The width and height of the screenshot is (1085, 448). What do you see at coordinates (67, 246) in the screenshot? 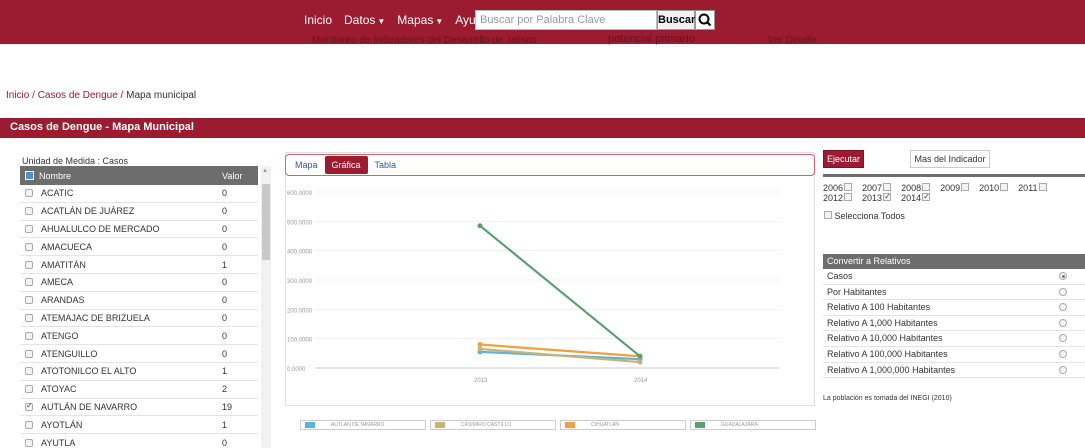
I see `row-name: AMACUECA` at bounding box center [67, 246].